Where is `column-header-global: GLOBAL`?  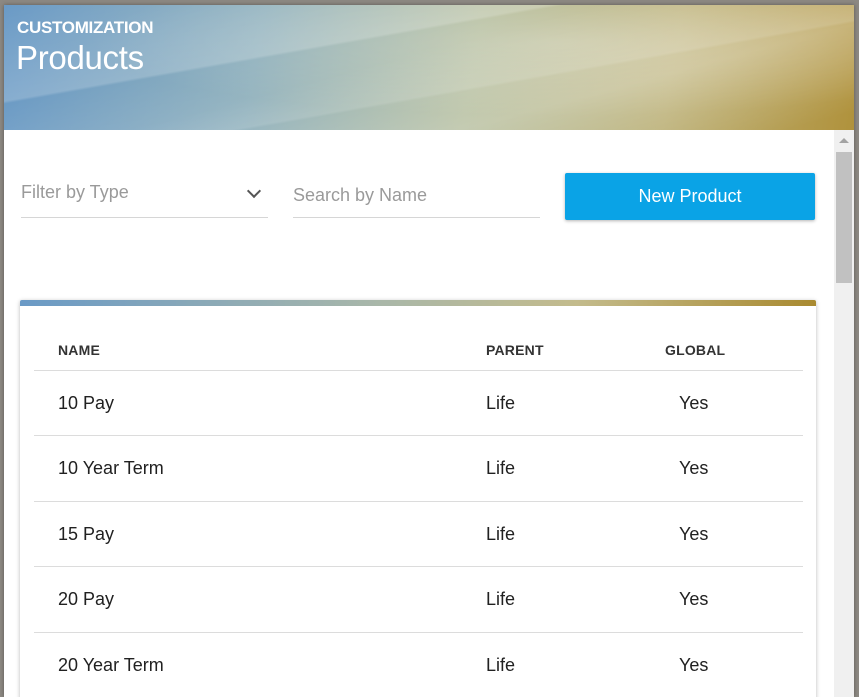 column-header-global: GLOBAL is located at coordinates (695, 350).